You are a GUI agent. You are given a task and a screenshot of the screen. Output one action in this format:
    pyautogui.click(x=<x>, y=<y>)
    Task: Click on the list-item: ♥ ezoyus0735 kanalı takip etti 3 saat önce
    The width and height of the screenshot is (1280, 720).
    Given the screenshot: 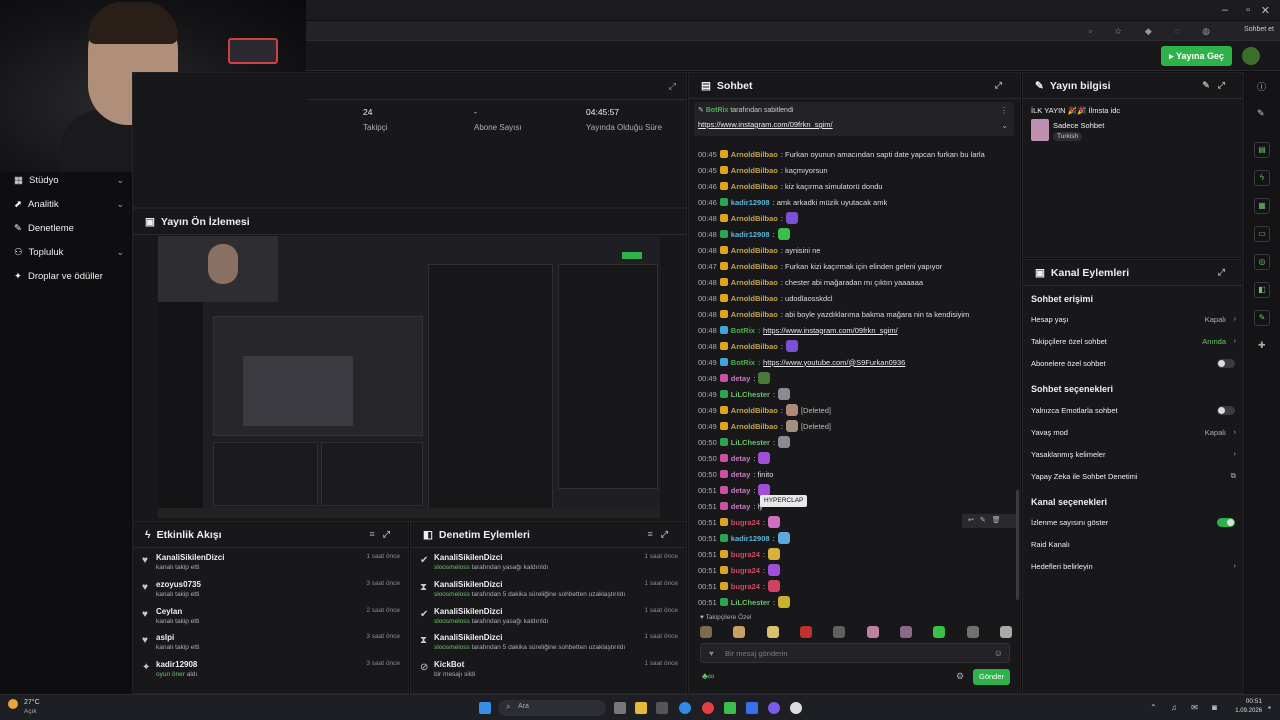 What is the action you would take?
    pyautogui.click(x=271, y=593)
    